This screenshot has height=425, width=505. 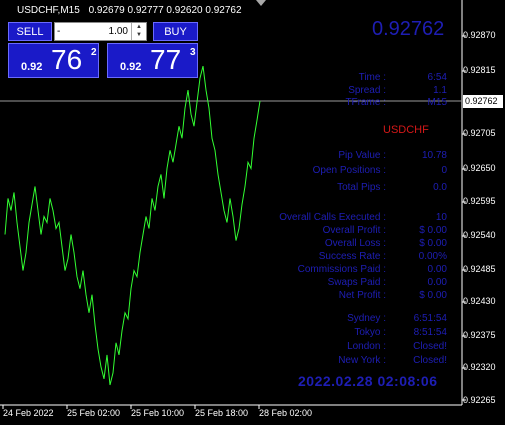 What do you see at coordinates (28, 413) in the screenshot?
I see `time-tick: 24 Feb 2022` at bounding box center [28, 413].